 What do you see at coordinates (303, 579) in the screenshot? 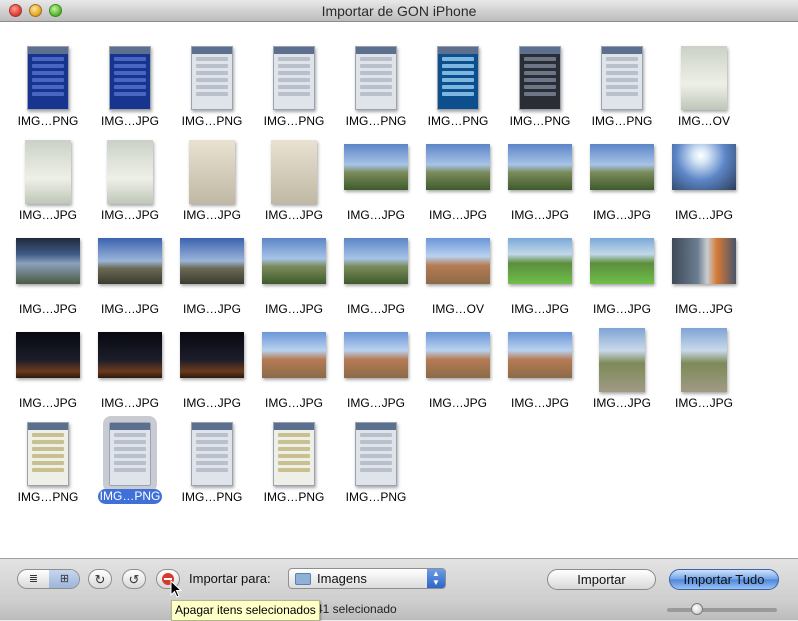
I see `folder-icon` at bounding box center [303, 579].